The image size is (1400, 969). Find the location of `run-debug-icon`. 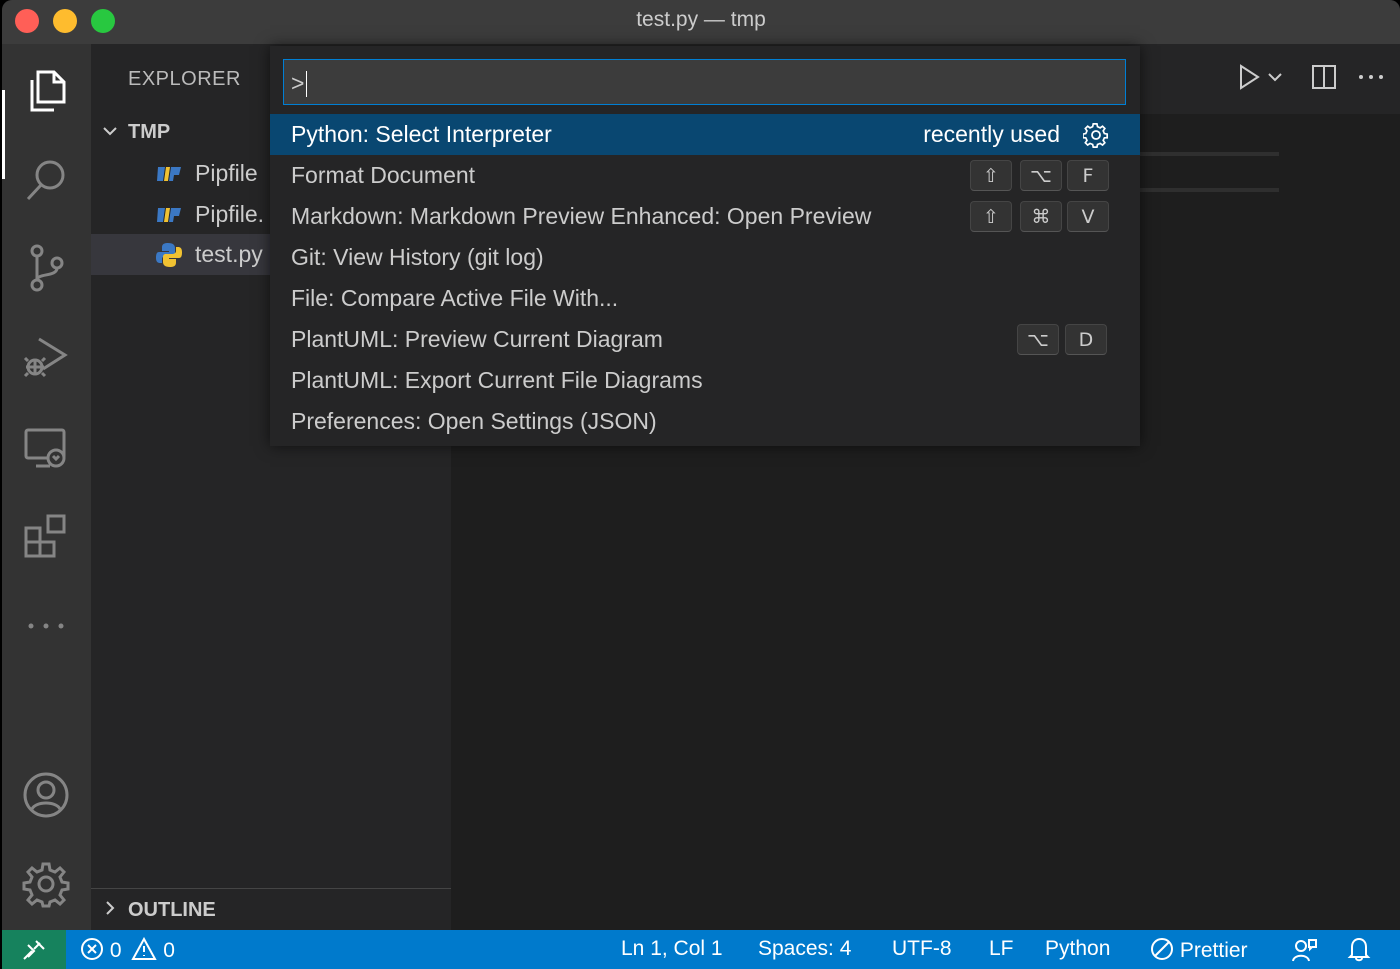

run-debug-icon is located at coordinates (46, 356).